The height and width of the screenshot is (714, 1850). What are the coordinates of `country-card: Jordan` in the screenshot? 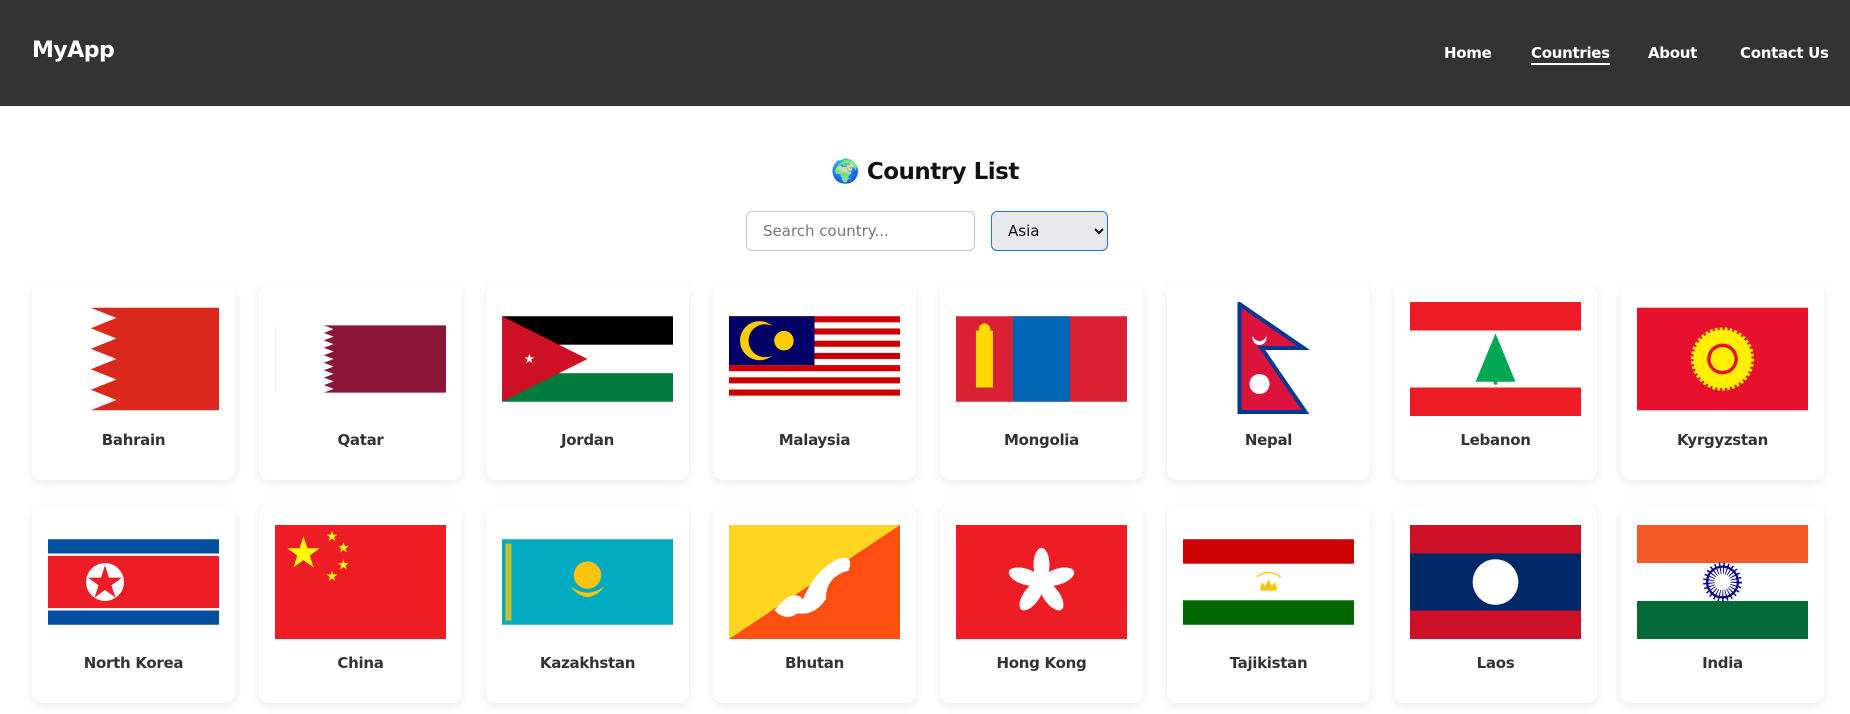 It's located at (587, 381).